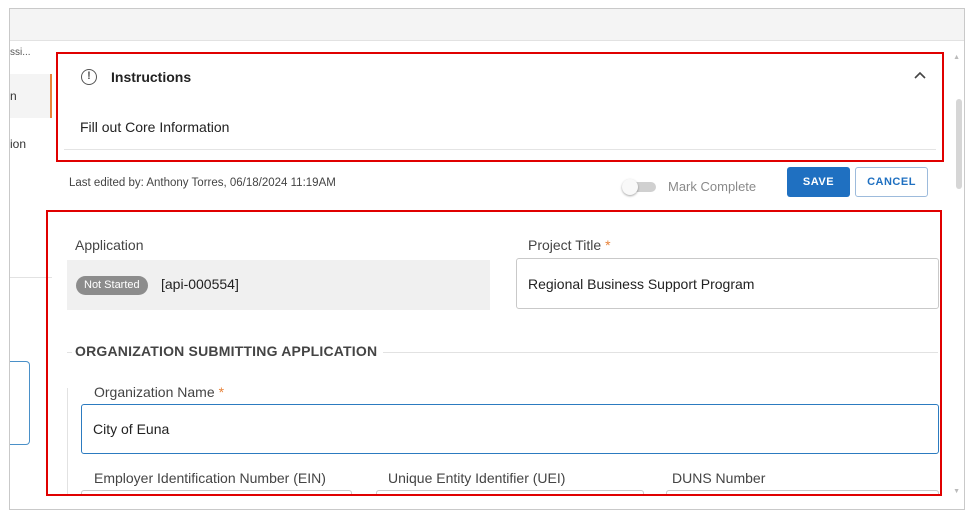  I want to click on chevron-up-icon, so click(920, 75).